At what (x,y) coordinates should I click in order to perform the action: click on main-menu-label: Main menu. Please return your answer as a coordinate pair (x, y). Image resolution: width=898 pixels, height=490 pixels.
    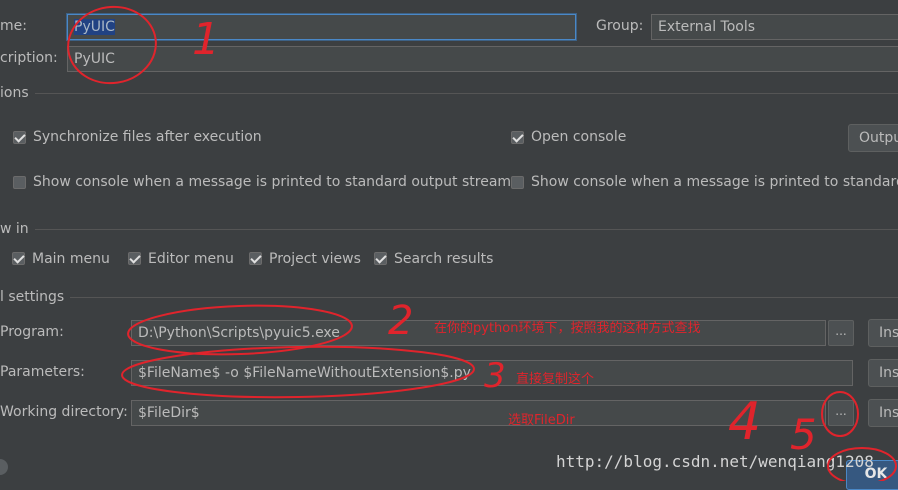
    Looking at the image, I should click on (71, 259).